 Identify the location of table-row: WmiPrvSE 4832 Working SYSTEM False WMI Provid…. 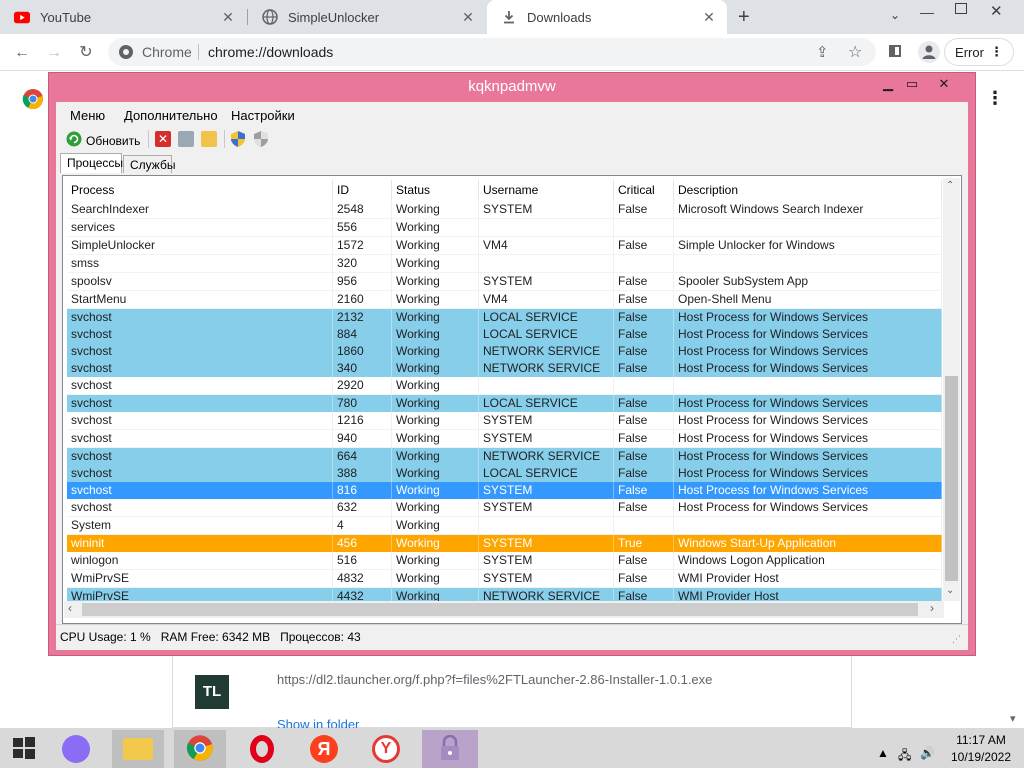
(504, 579).